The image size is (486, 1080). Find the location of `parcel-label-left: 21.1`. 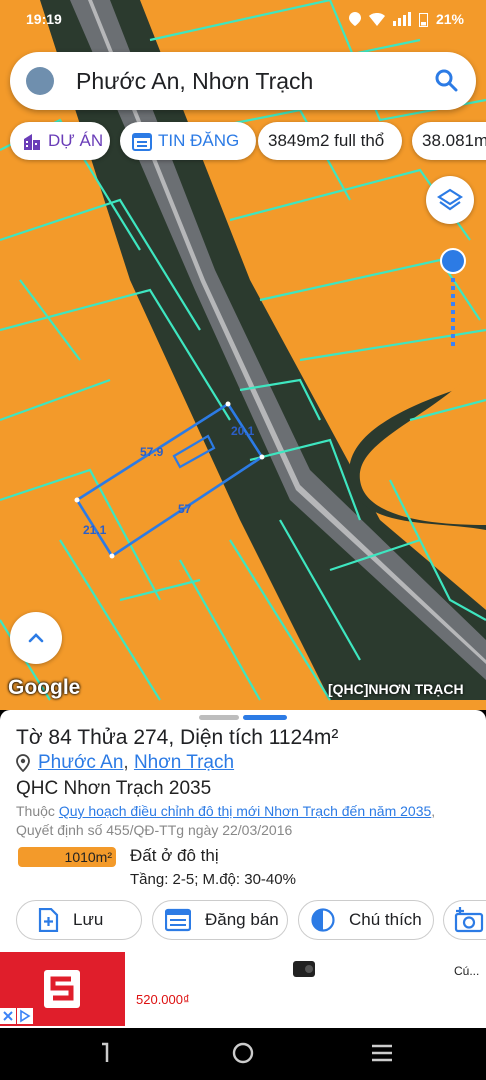

parcel-label-left: 21.1 is located at coordinates (95, 530).